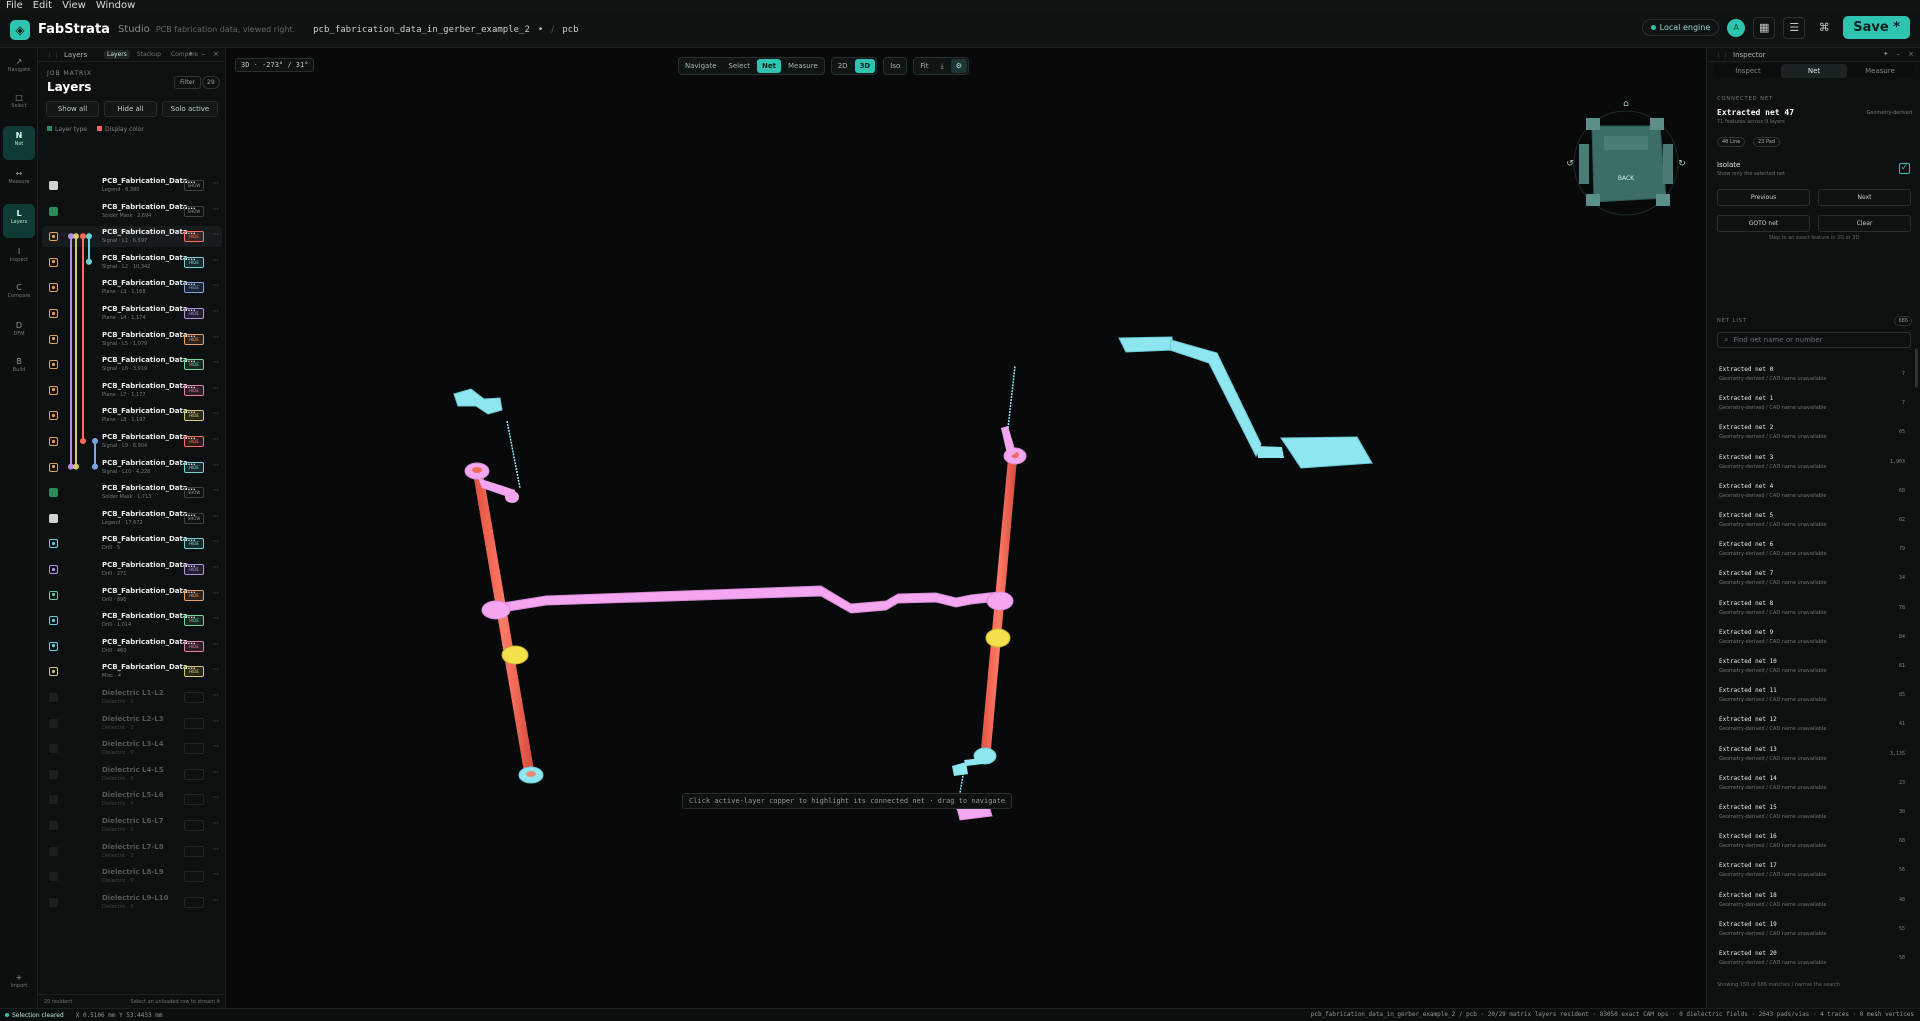  Describe the element at coordinates (117, 54) in the screenshot. I see `tab-layers: Layers` at that location.